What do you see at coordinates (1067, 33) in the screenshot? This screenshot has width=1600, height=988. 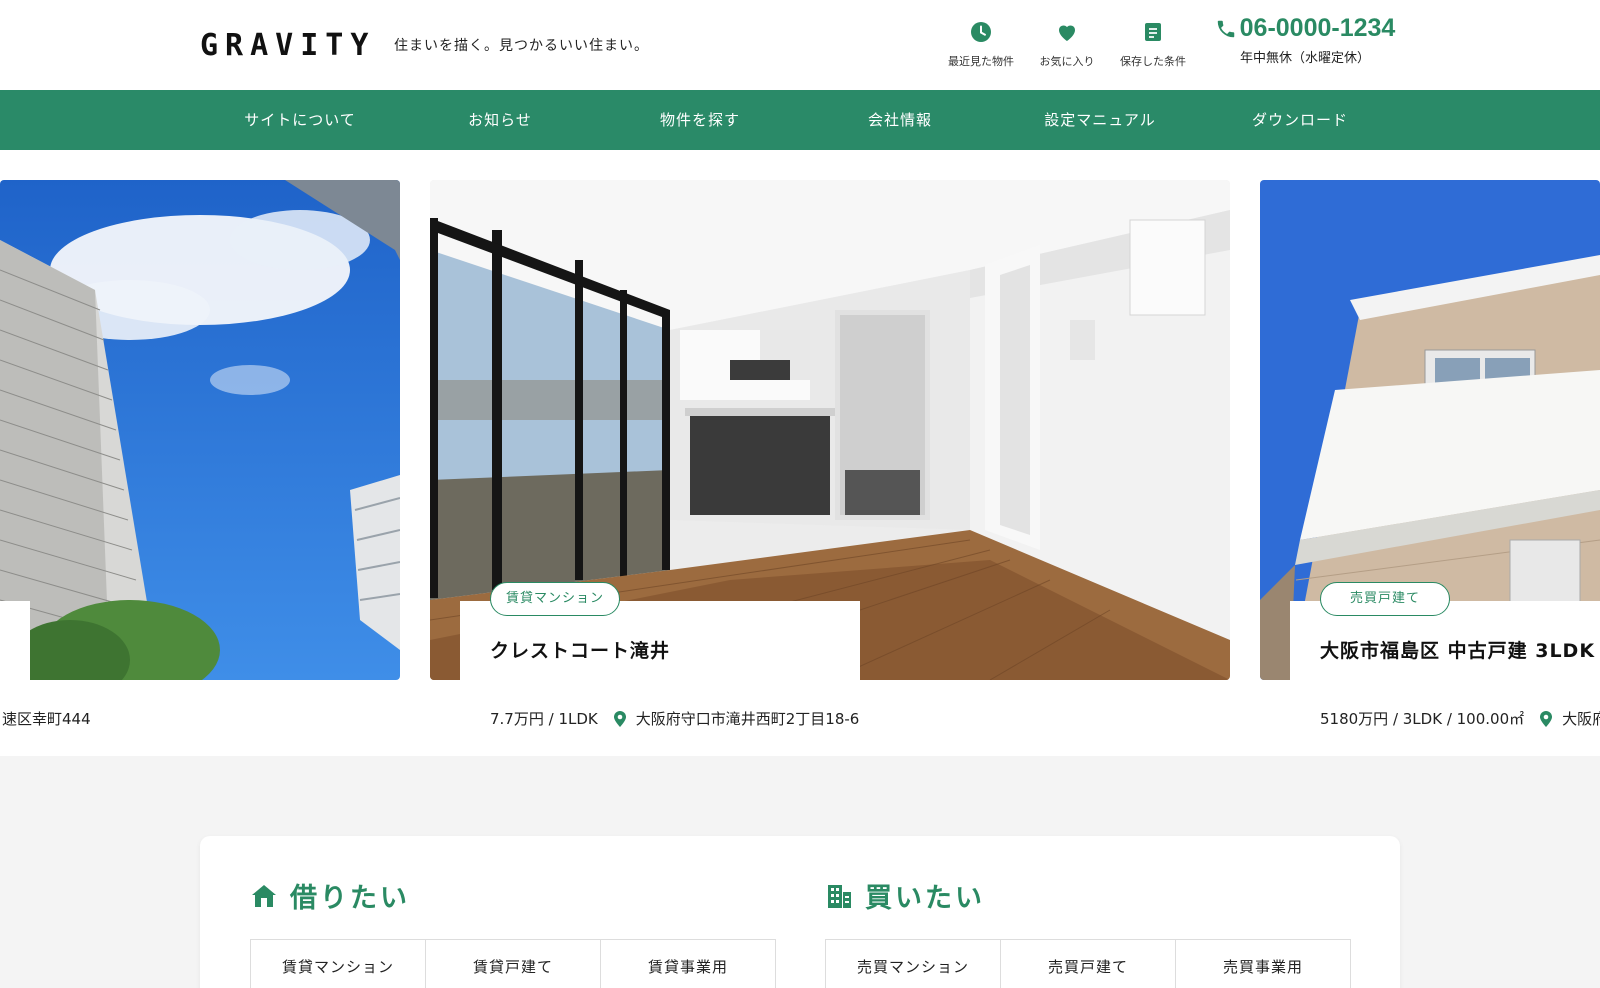 I see `heart-icon` at bounding box center [1067, 33].